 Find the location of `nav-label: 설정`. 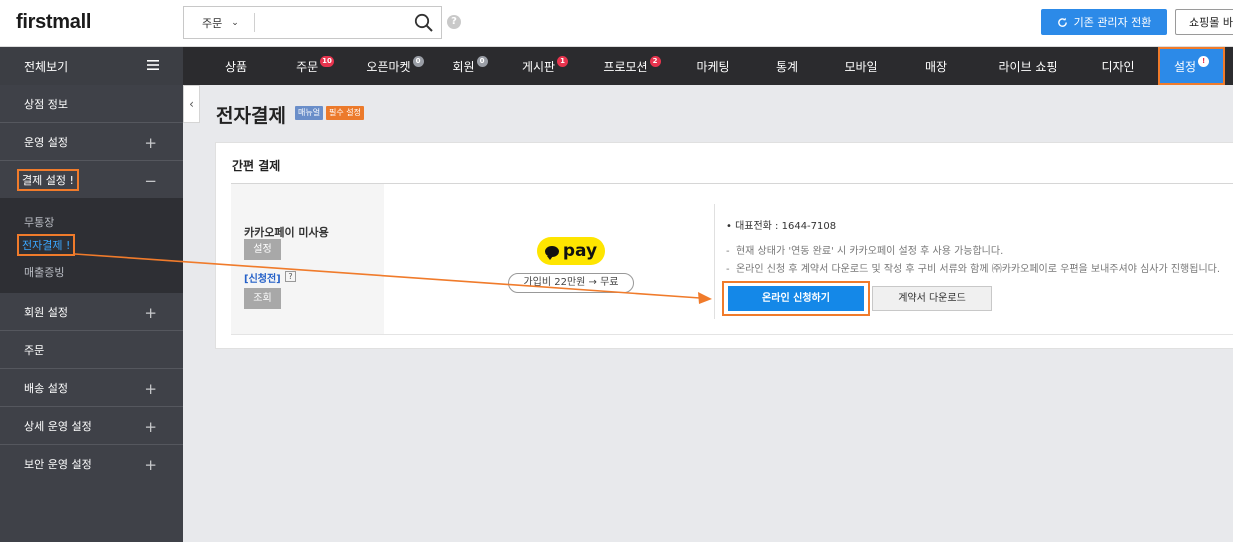

nav-label: 설정 is located at coordinates (1185, 66).